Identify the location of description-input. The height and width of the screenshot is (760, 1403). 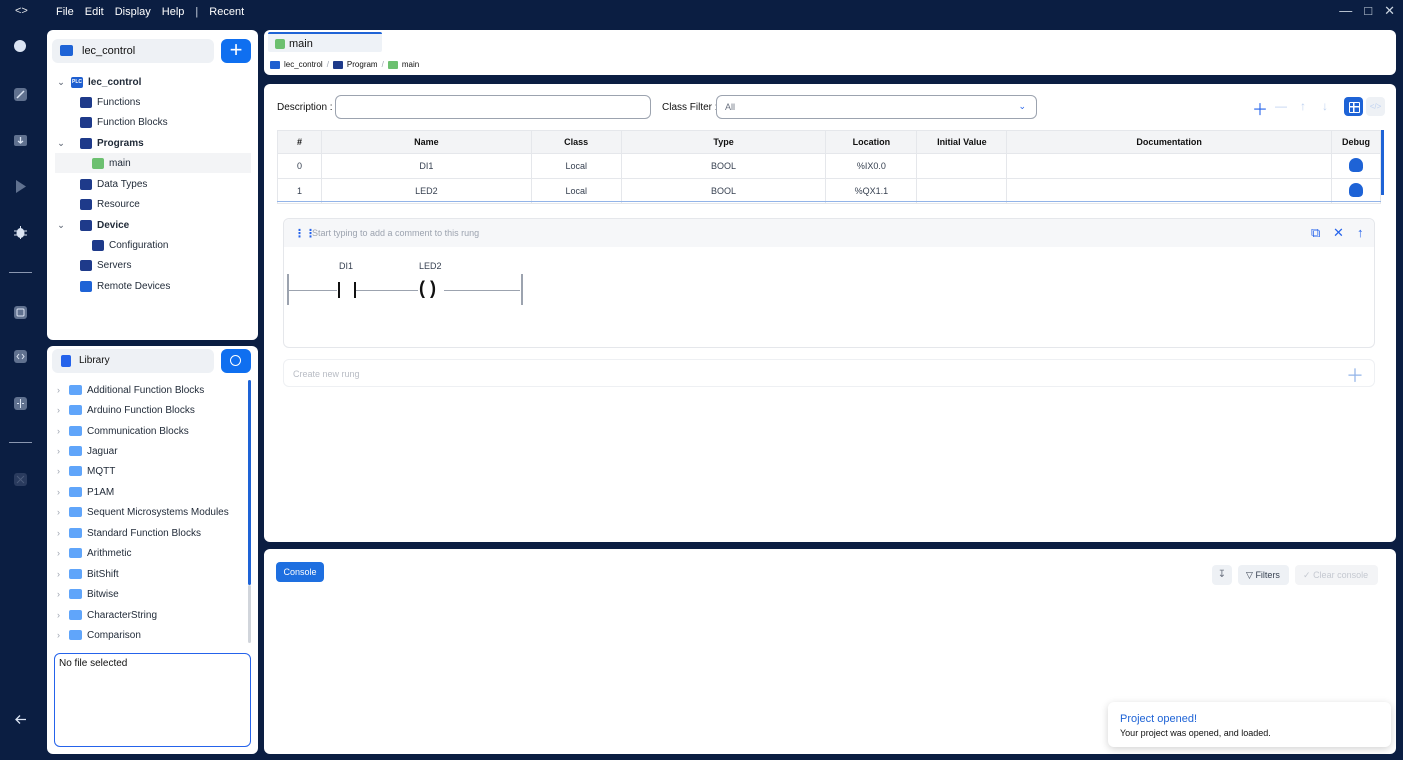
(493, 107).